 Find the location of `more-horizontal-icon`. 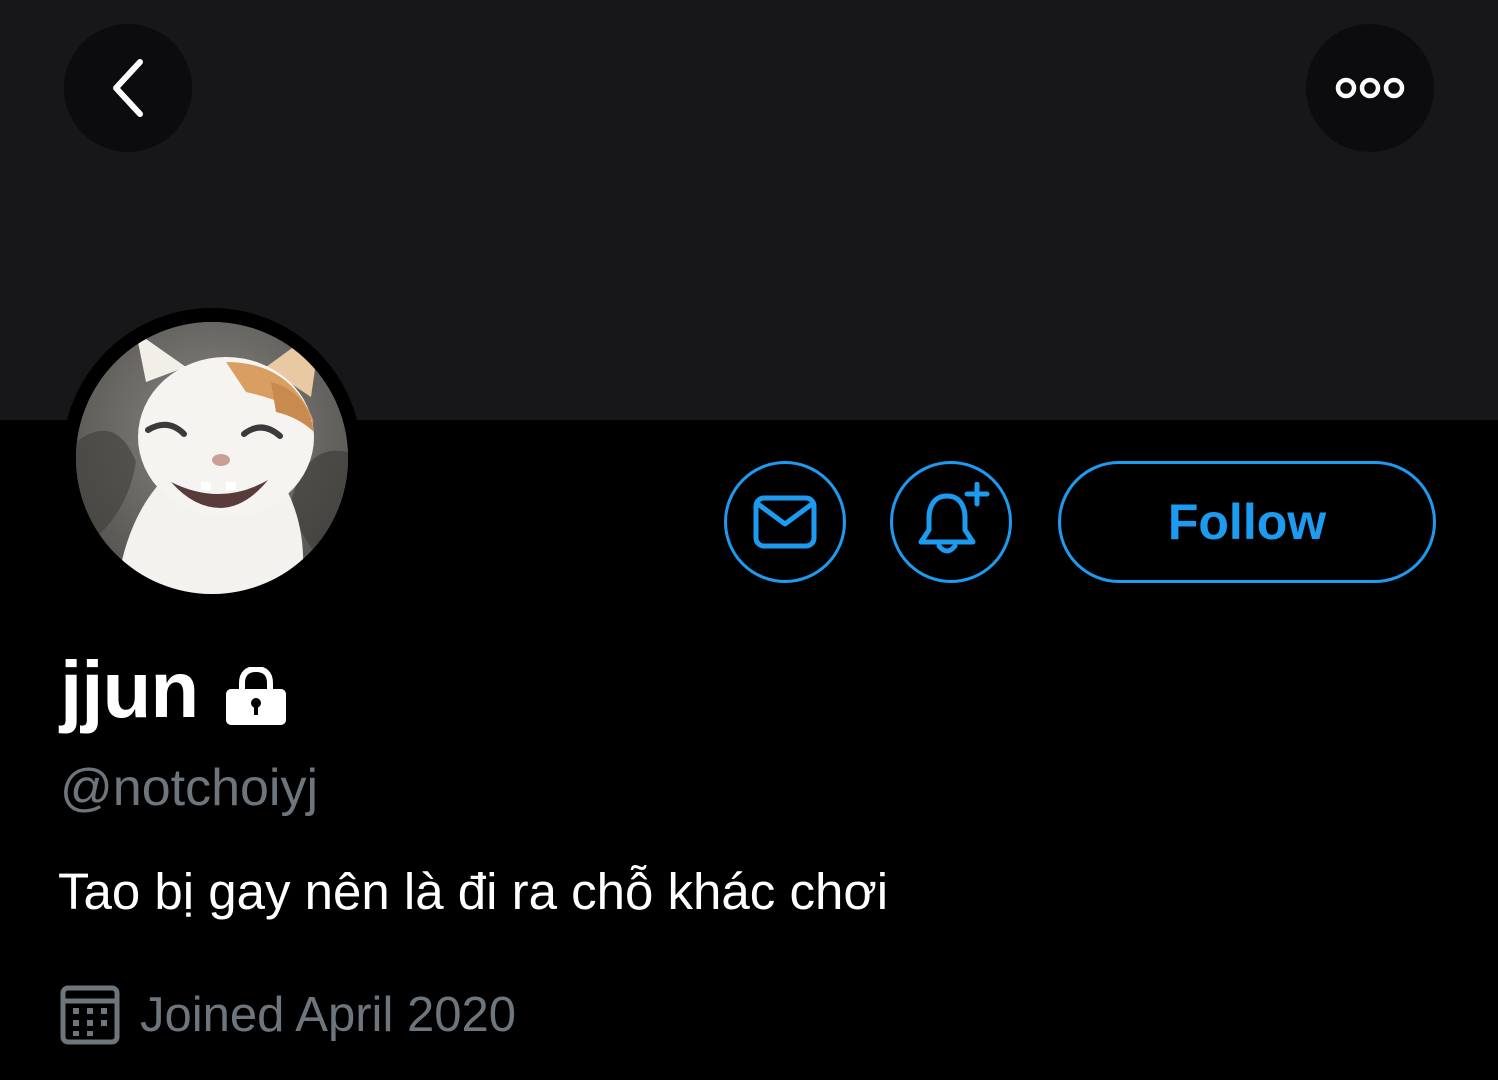

more-horizontal-icon is located at coordinates (1370, 88).